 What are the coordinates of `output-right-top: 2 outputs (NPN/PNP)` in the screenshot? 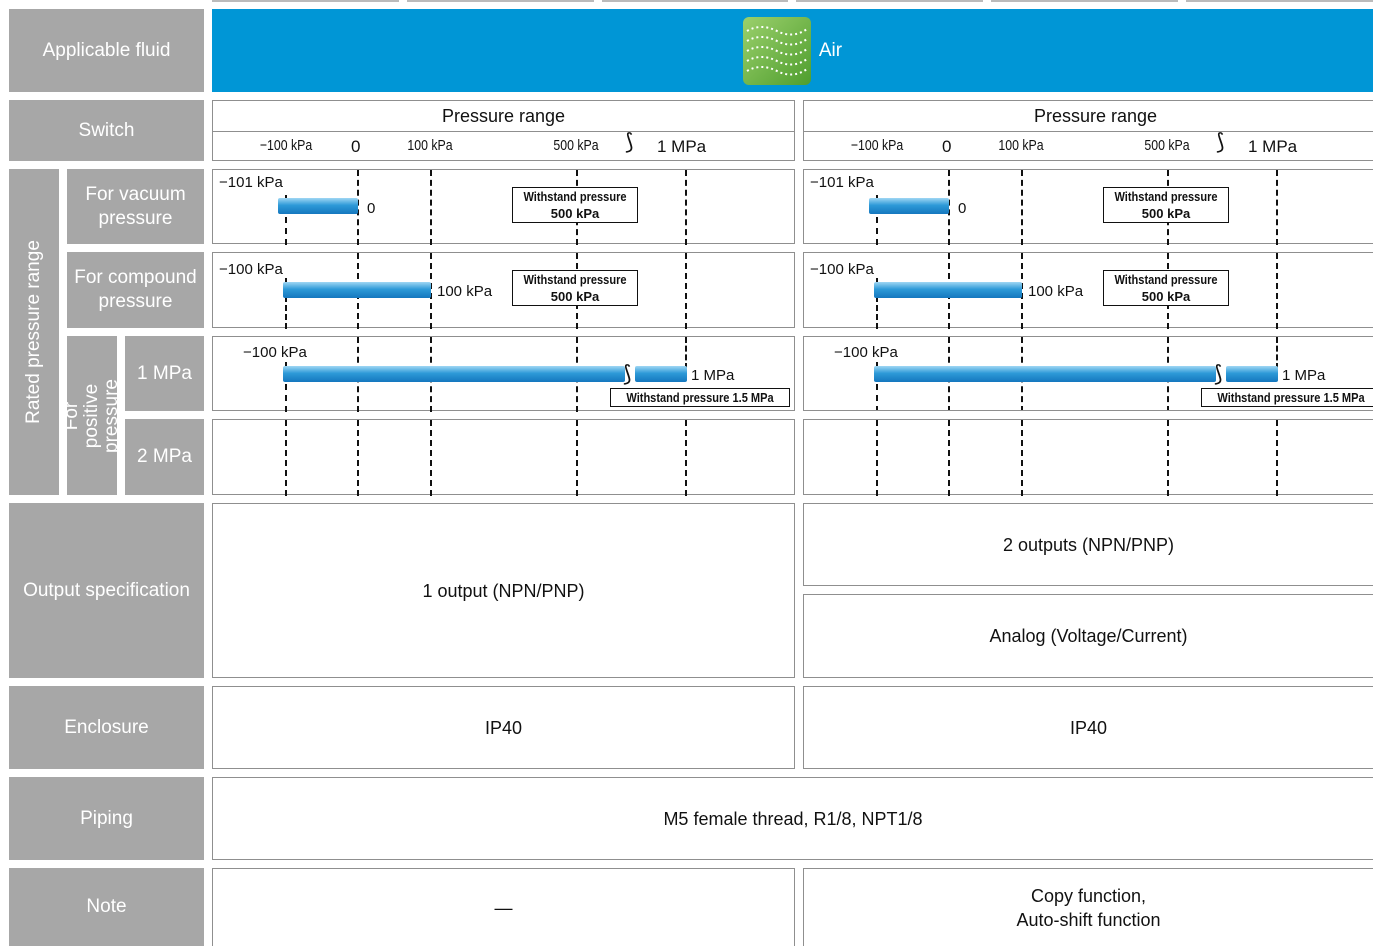 It's located at (1088, 544).